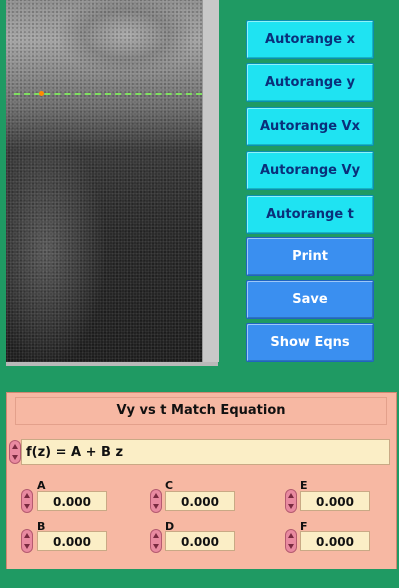  Describe the element at coordinates (156, 501) in the screenshot. I see `param-c-spinner-icon` at that location.